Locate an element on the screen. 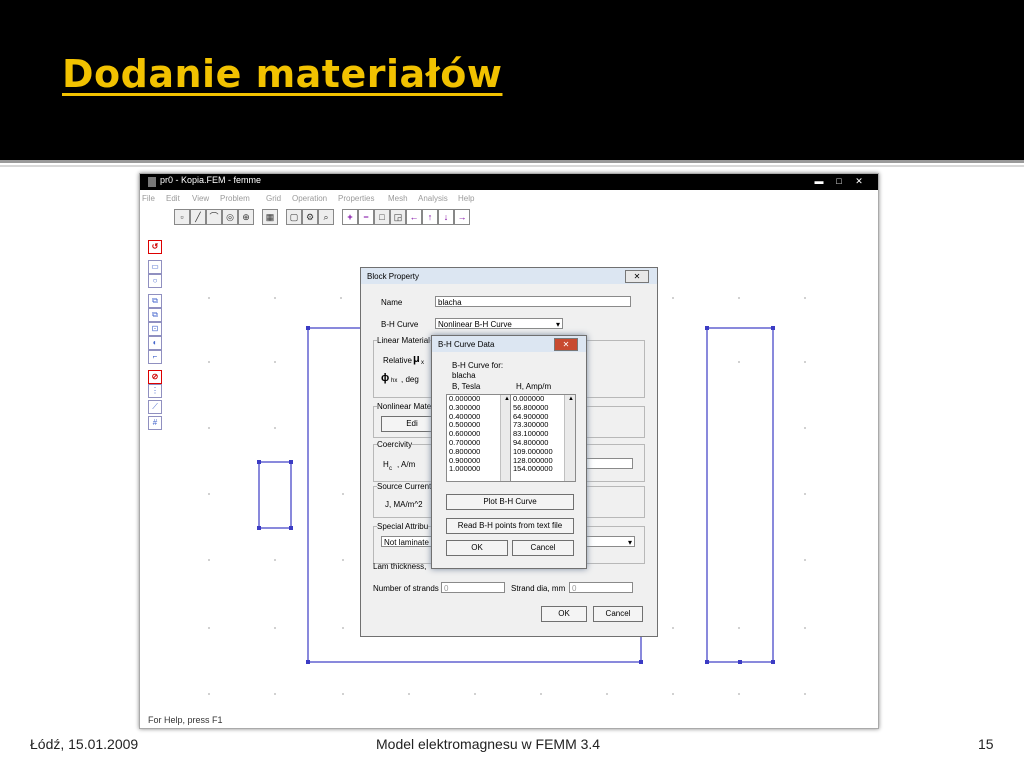 The image size is (1024, 768). mu-symbol: μ is located at coordinates (416, 359).